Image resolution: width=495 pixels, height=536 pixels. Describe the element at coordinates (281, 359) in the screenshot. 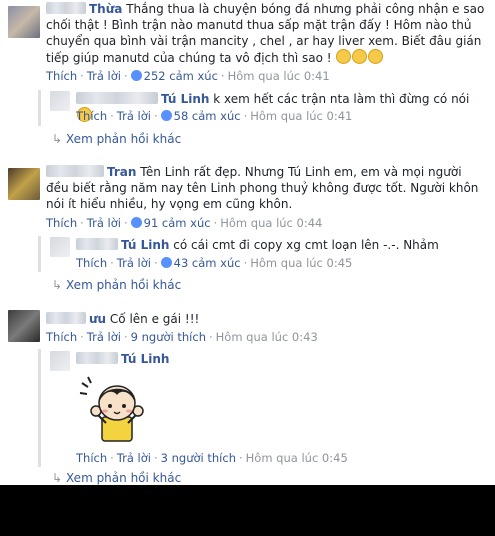

I see `reply-body: Tú Linh` at that location.